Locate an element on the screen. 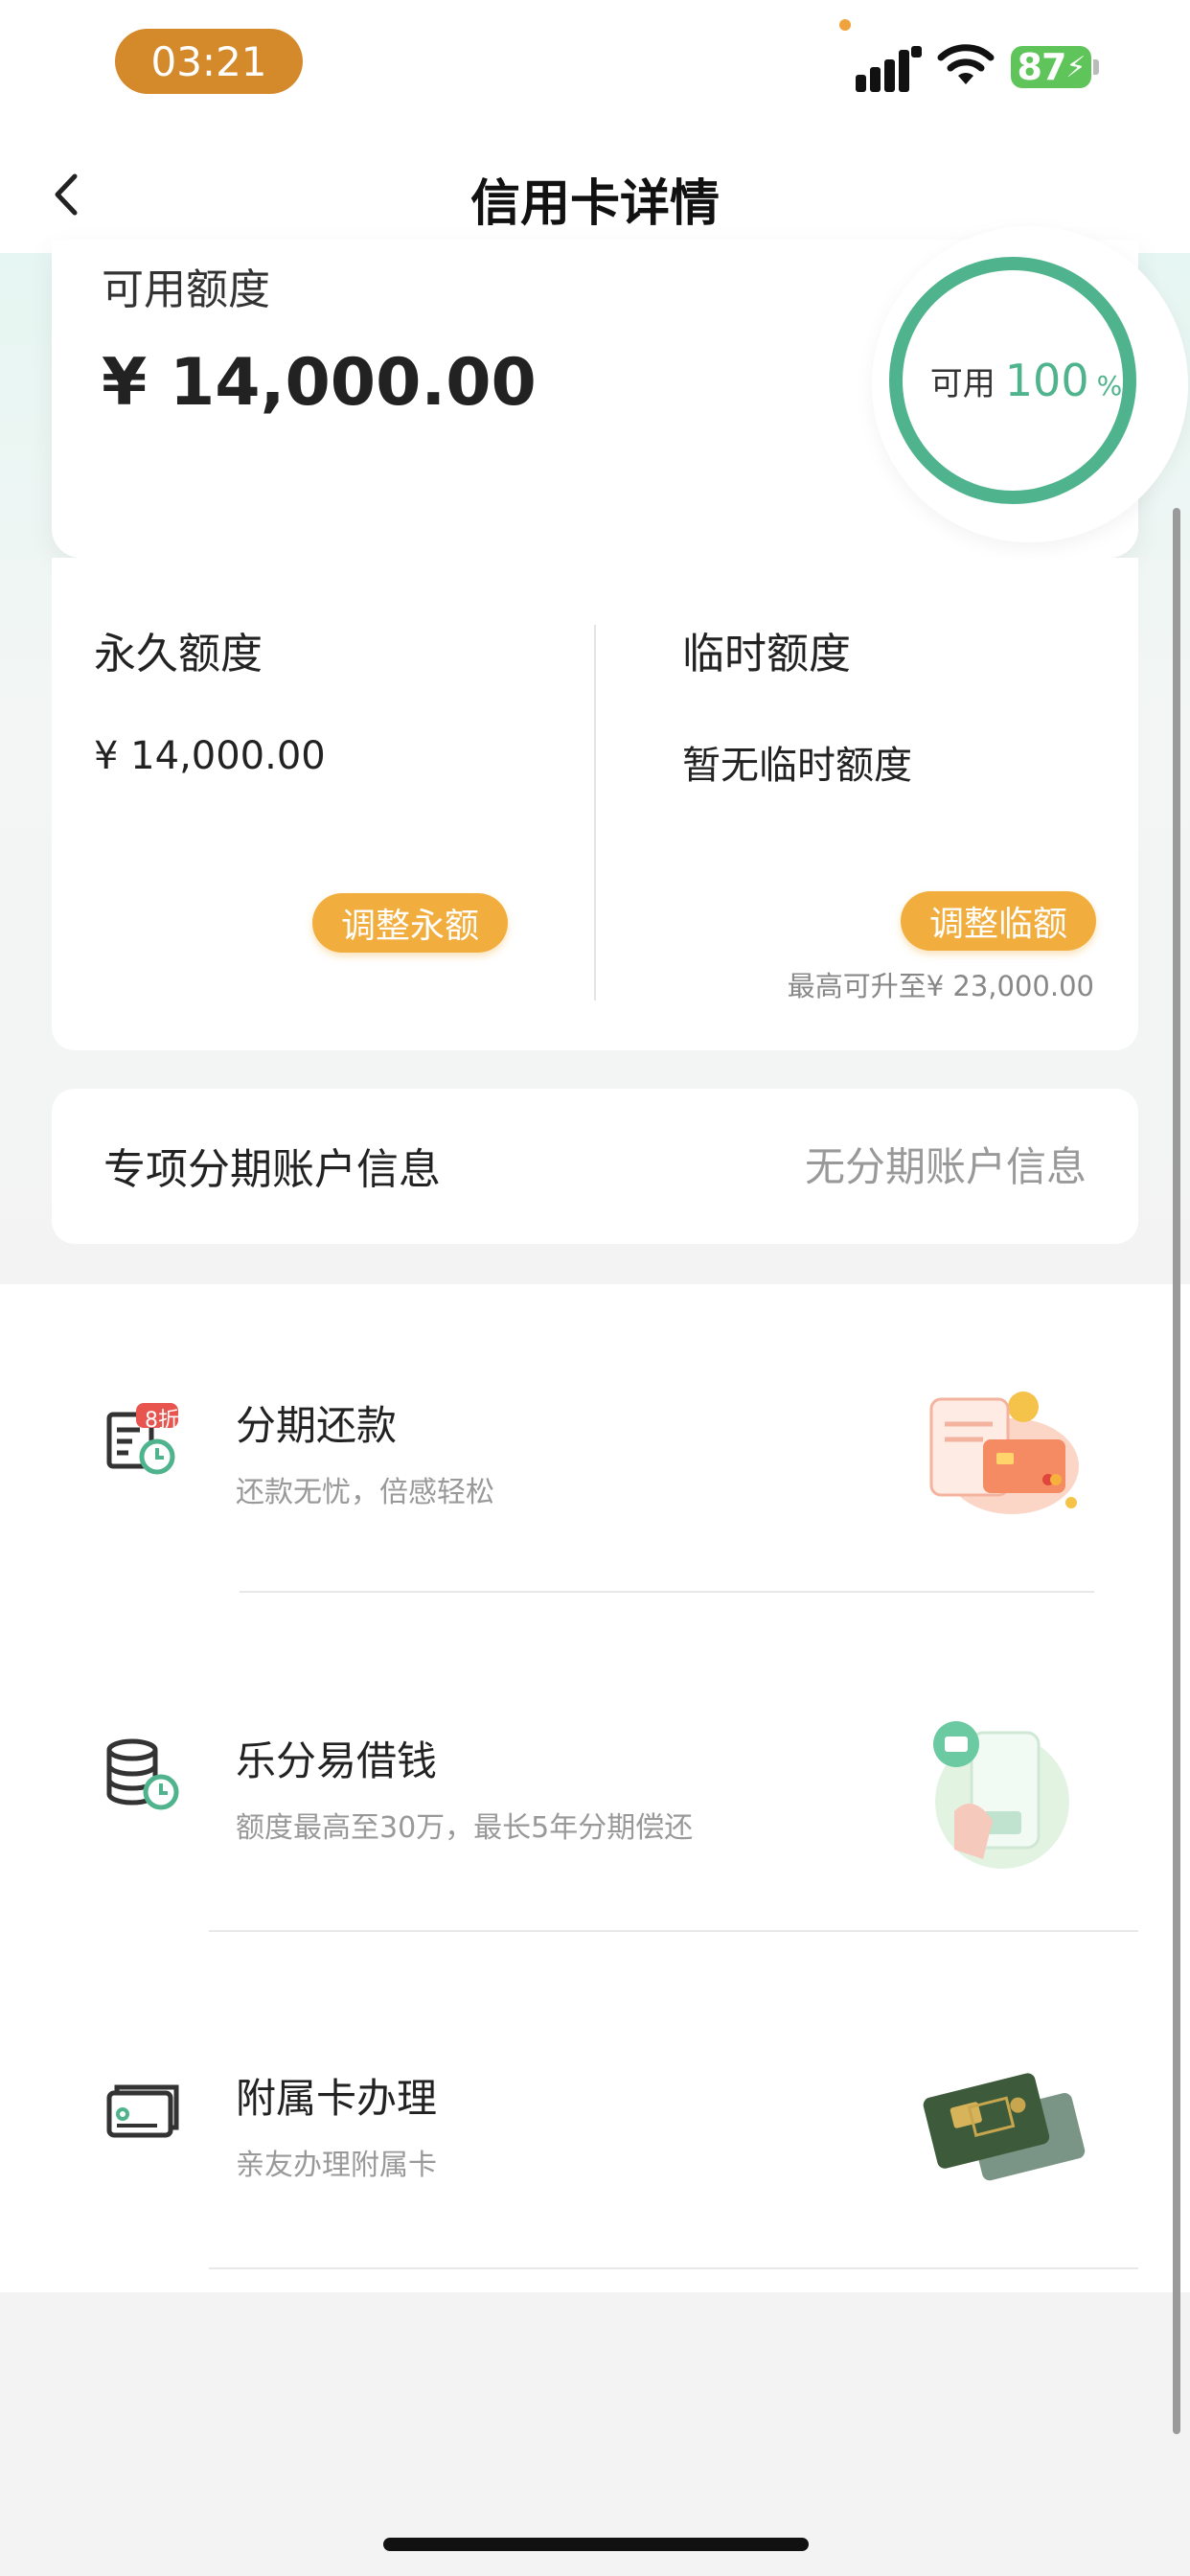 Image resolution: width=1190 pixels, height=2576 pixels. limits-divider is located at coordinates (595, 812).